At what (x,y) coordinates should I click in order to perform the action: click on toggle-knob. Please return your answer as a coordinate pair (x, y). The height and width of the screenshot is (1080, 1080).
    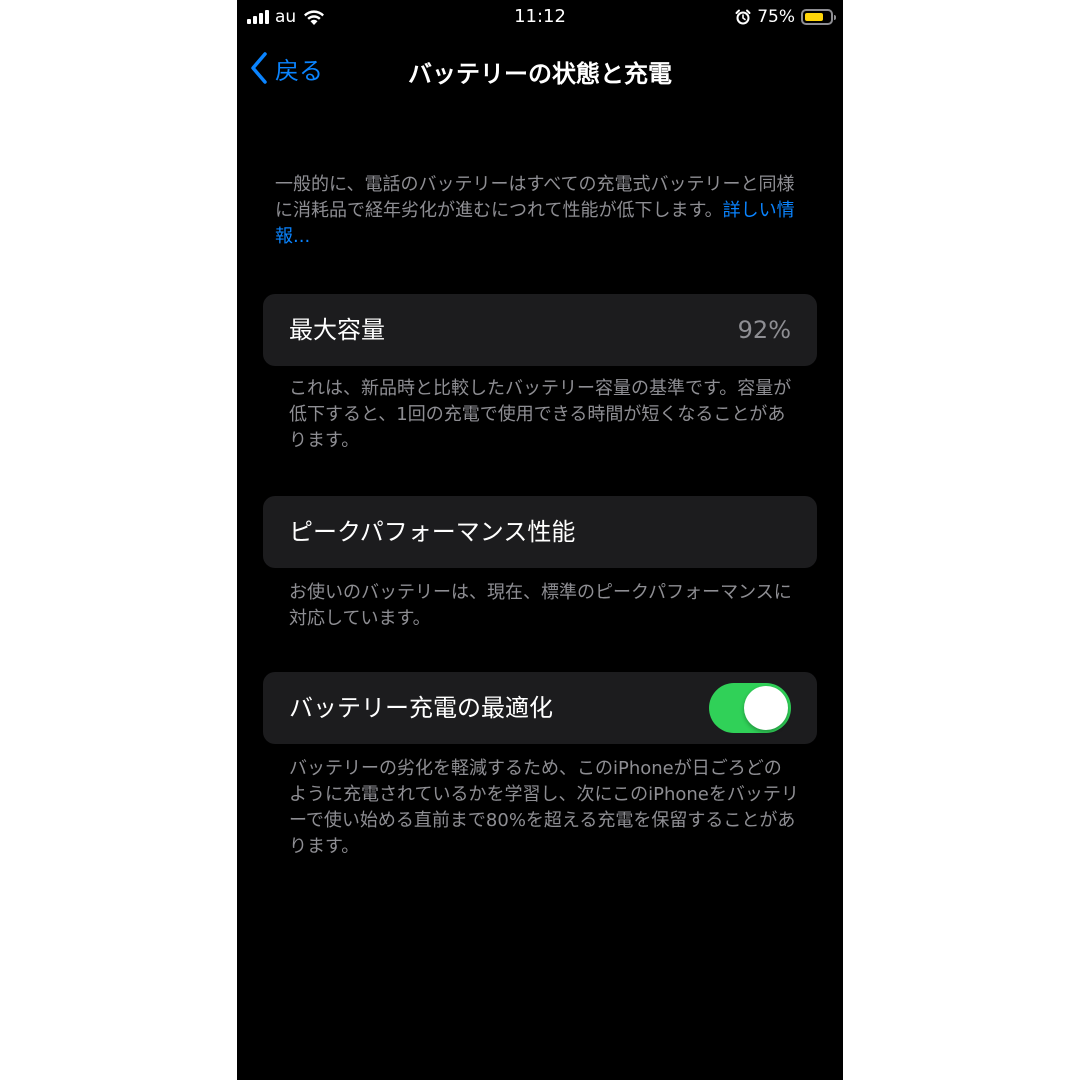
    Looking at the image, I should click on (766, 708).